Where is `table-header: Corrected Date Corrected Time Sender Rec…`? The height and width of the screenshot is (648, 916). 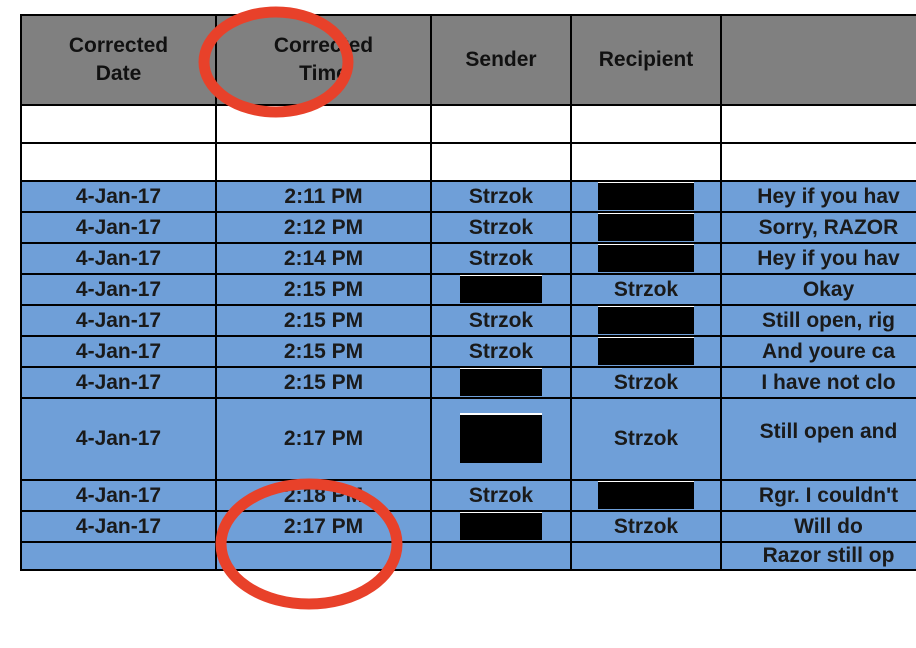
table-header: Corrected Date Corrected Time Sender Rec… is located at coordinates (468, 60).